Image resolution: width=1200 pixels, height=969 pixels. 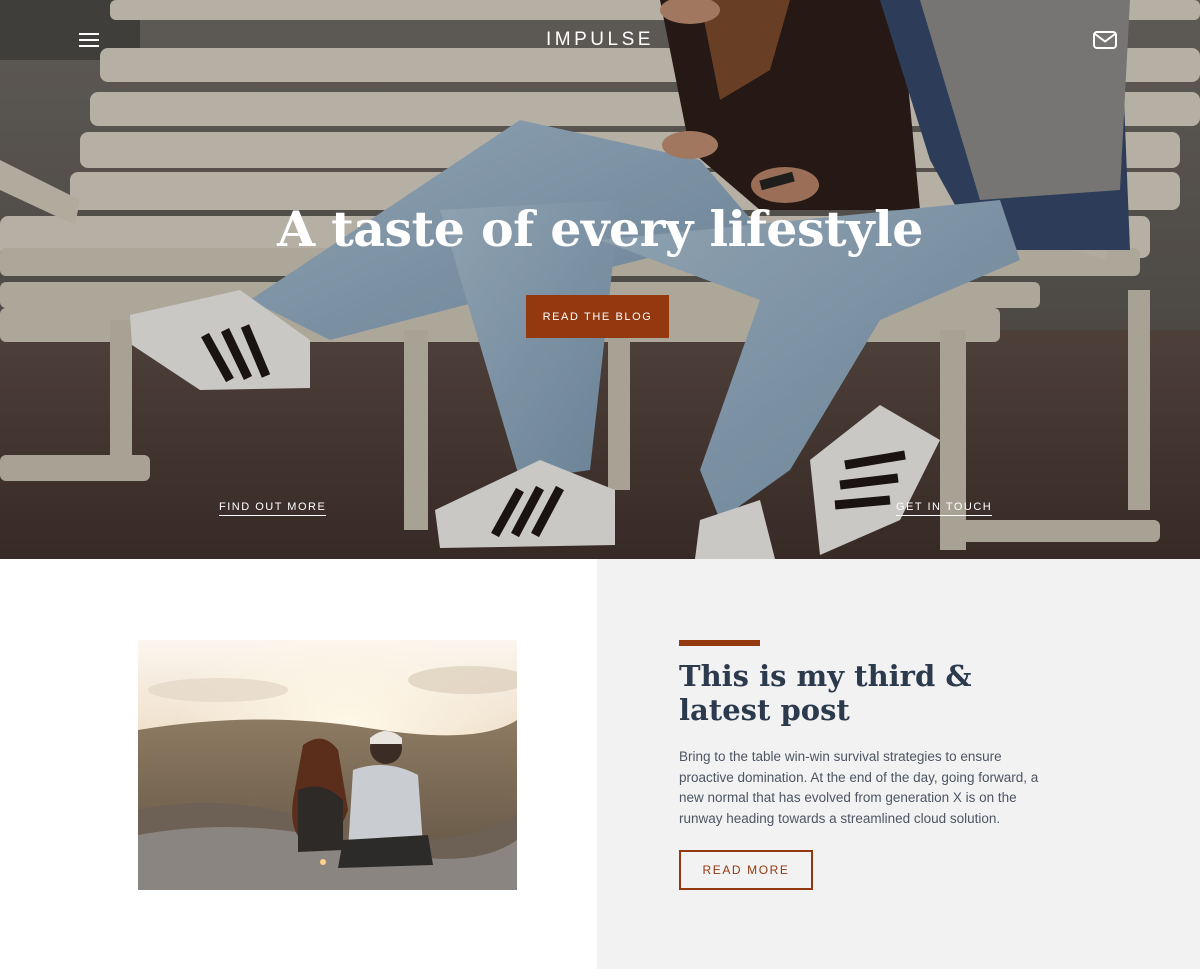 I want to click on post-title: This is my third & latest post, so click(x=869, y=693).